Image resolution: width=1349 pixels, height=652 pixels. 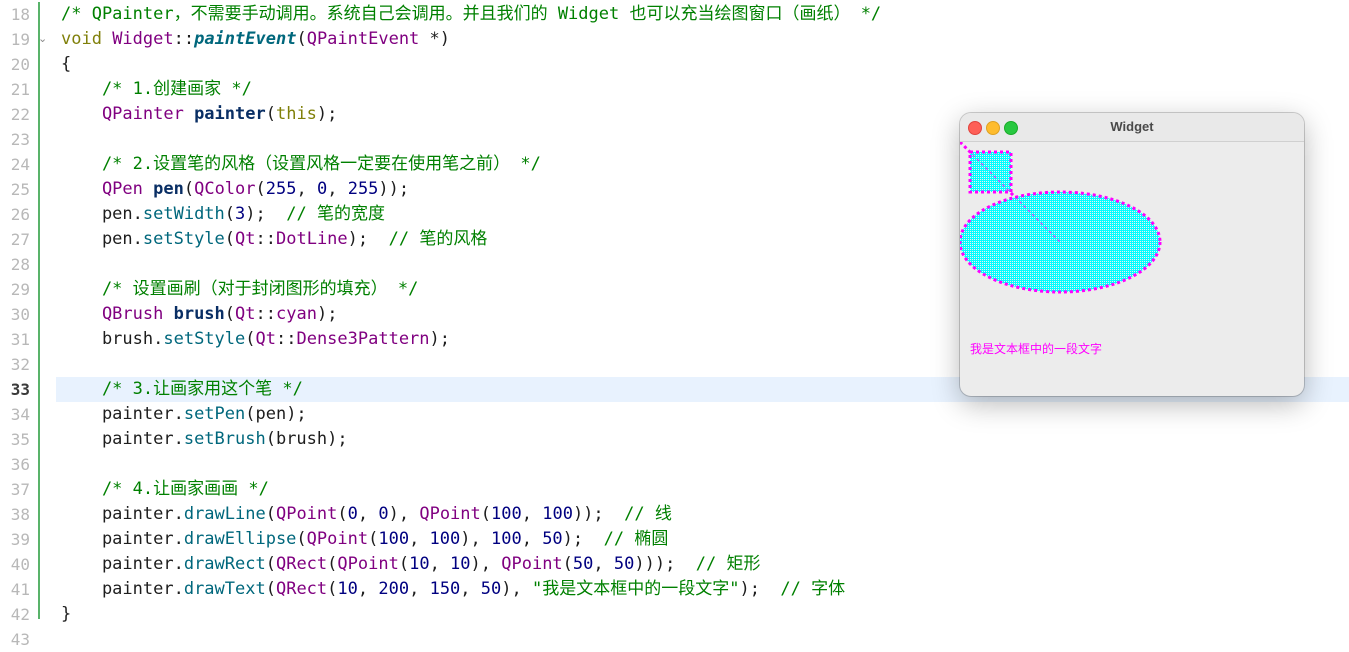 I want to click on code-token: (brush);, so click(x=306, y=439).